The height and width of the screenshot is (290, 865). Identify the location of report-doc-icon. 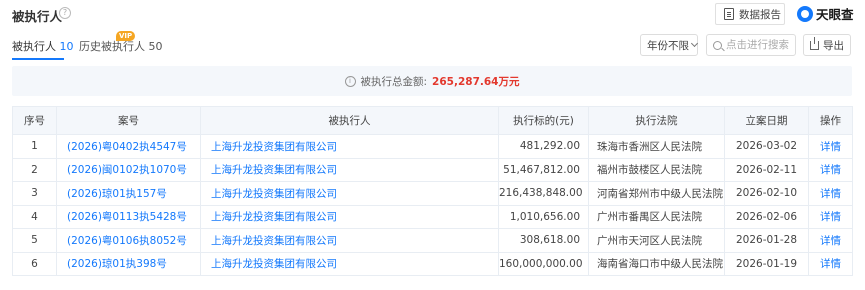
(729, 14).